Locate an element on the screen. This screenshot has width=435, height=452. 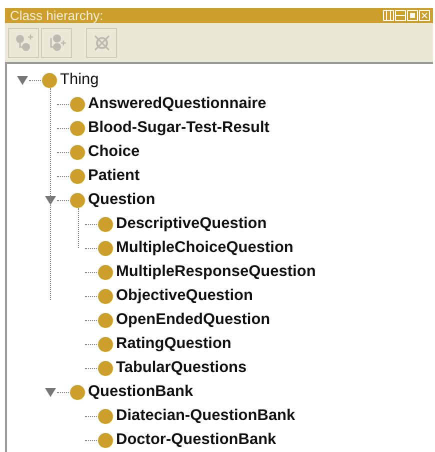
class-label: AnsweredQuestionnaire is located at coordinates (177, 104).